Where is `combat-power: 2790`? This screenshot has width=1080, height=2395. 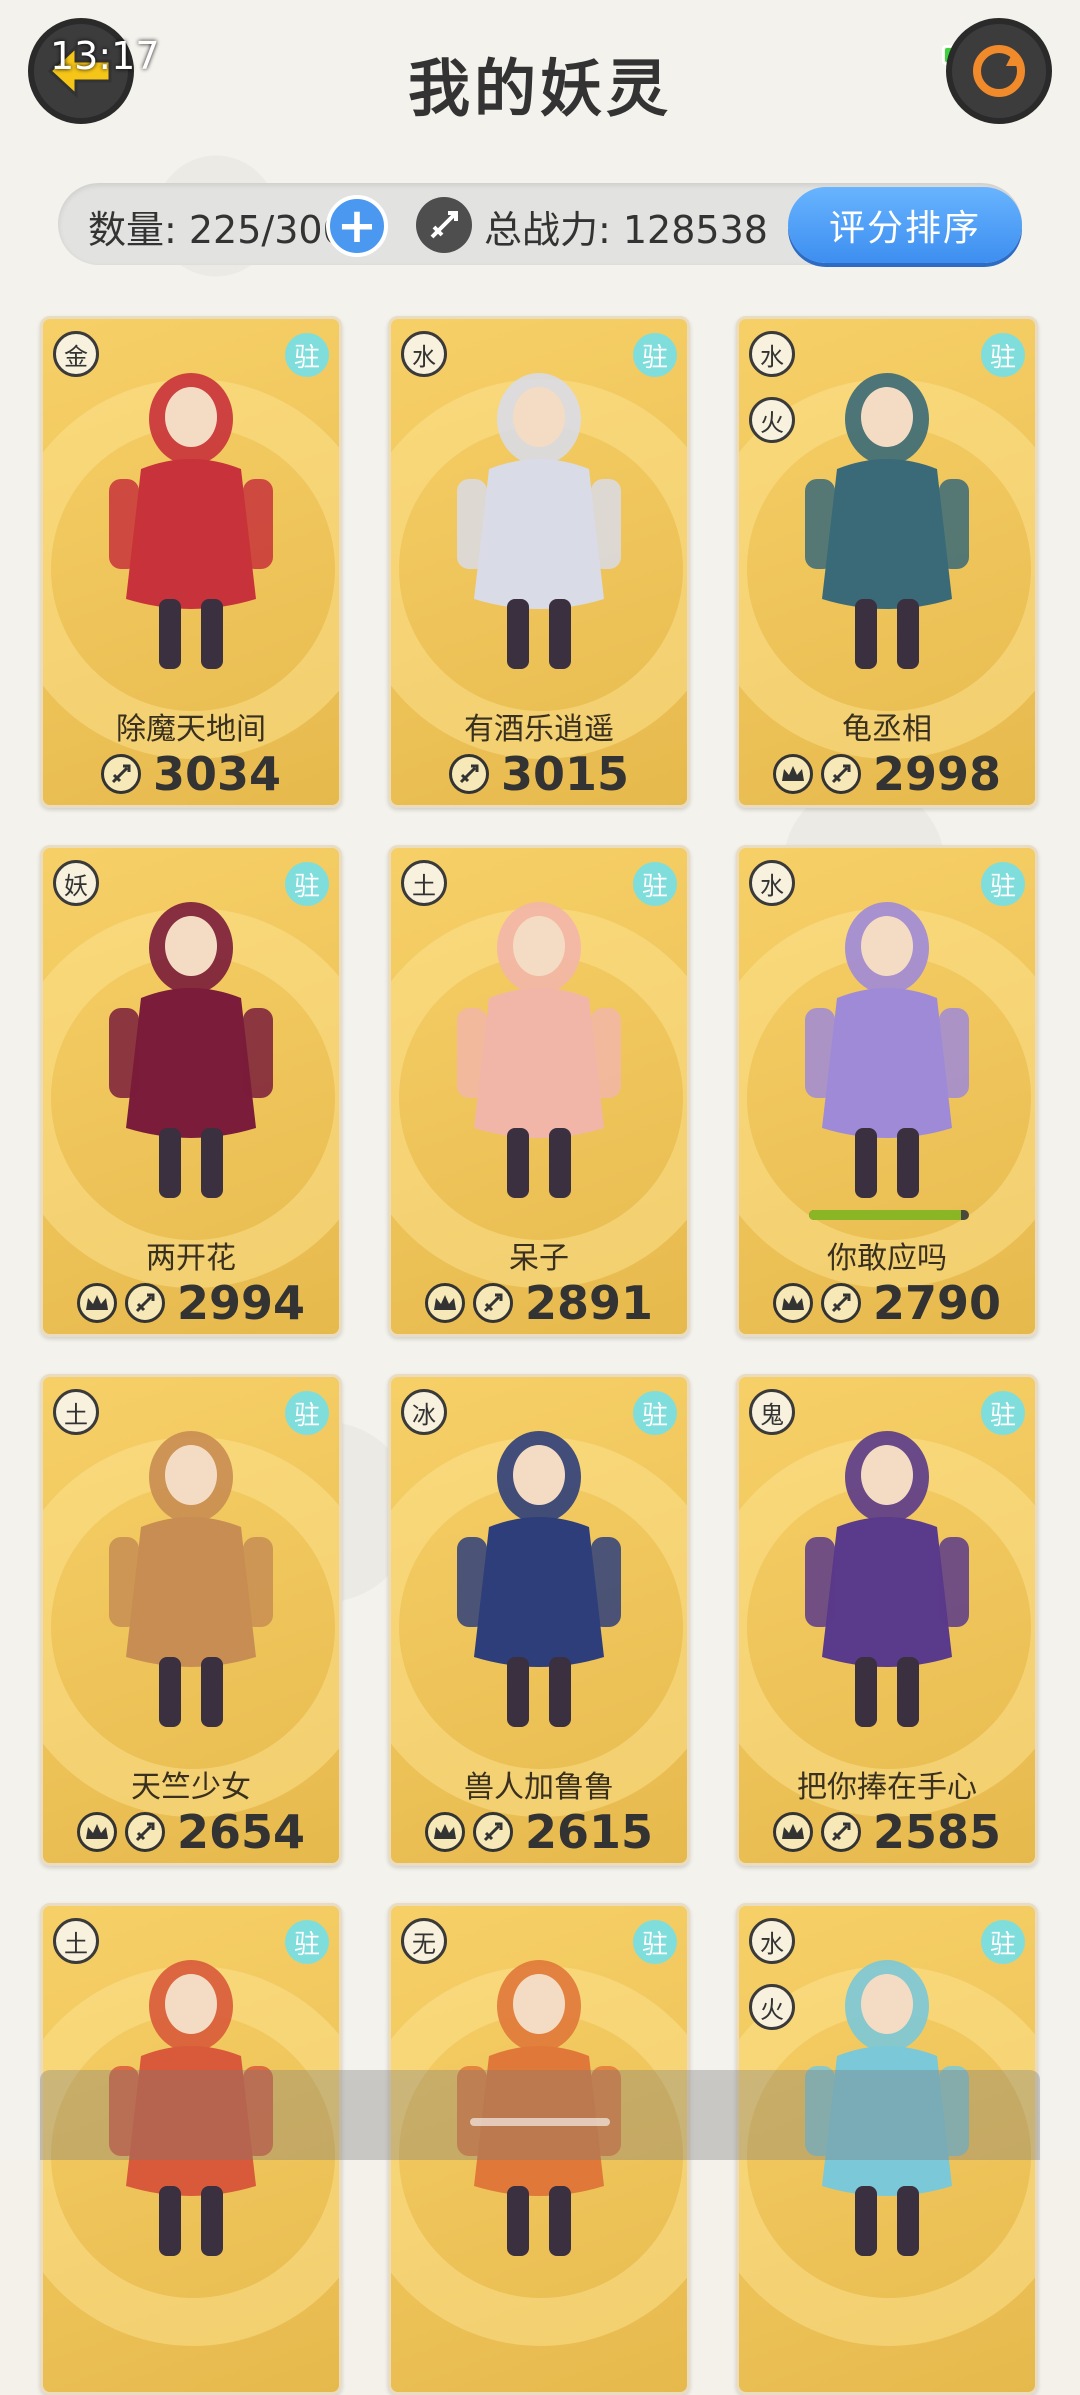
combat-power: 2790 is located at coordinates (937, 1303).